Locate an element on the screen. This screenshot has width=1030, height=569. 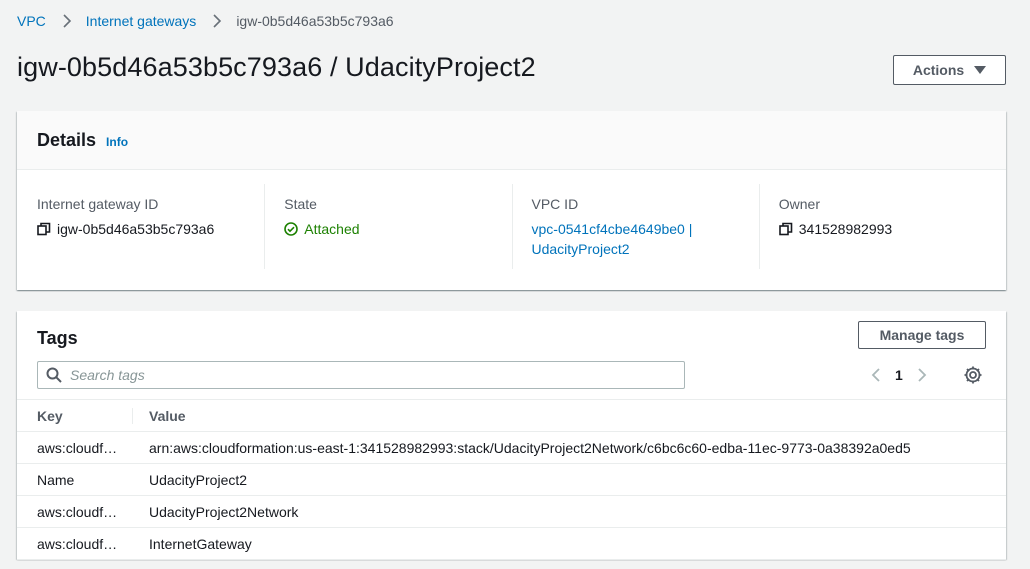
tag-value: UdacityProject2 is located at coordinates (569, 479).